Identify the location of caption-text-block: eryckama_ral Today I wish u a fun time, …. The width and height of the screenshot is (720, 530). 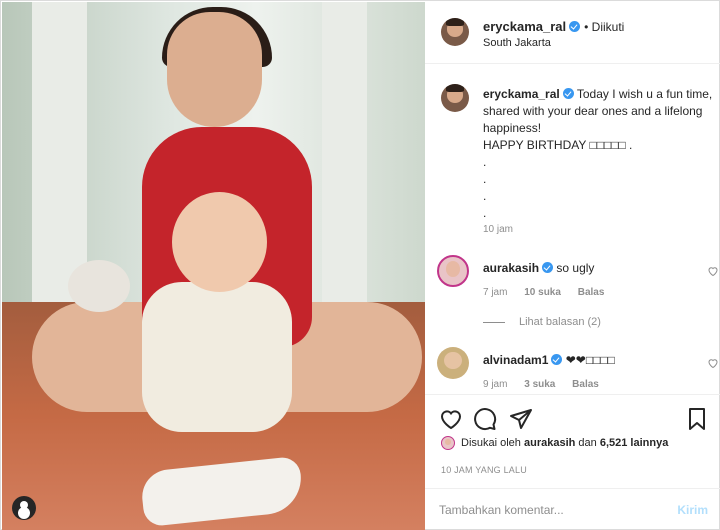
(598, 154).